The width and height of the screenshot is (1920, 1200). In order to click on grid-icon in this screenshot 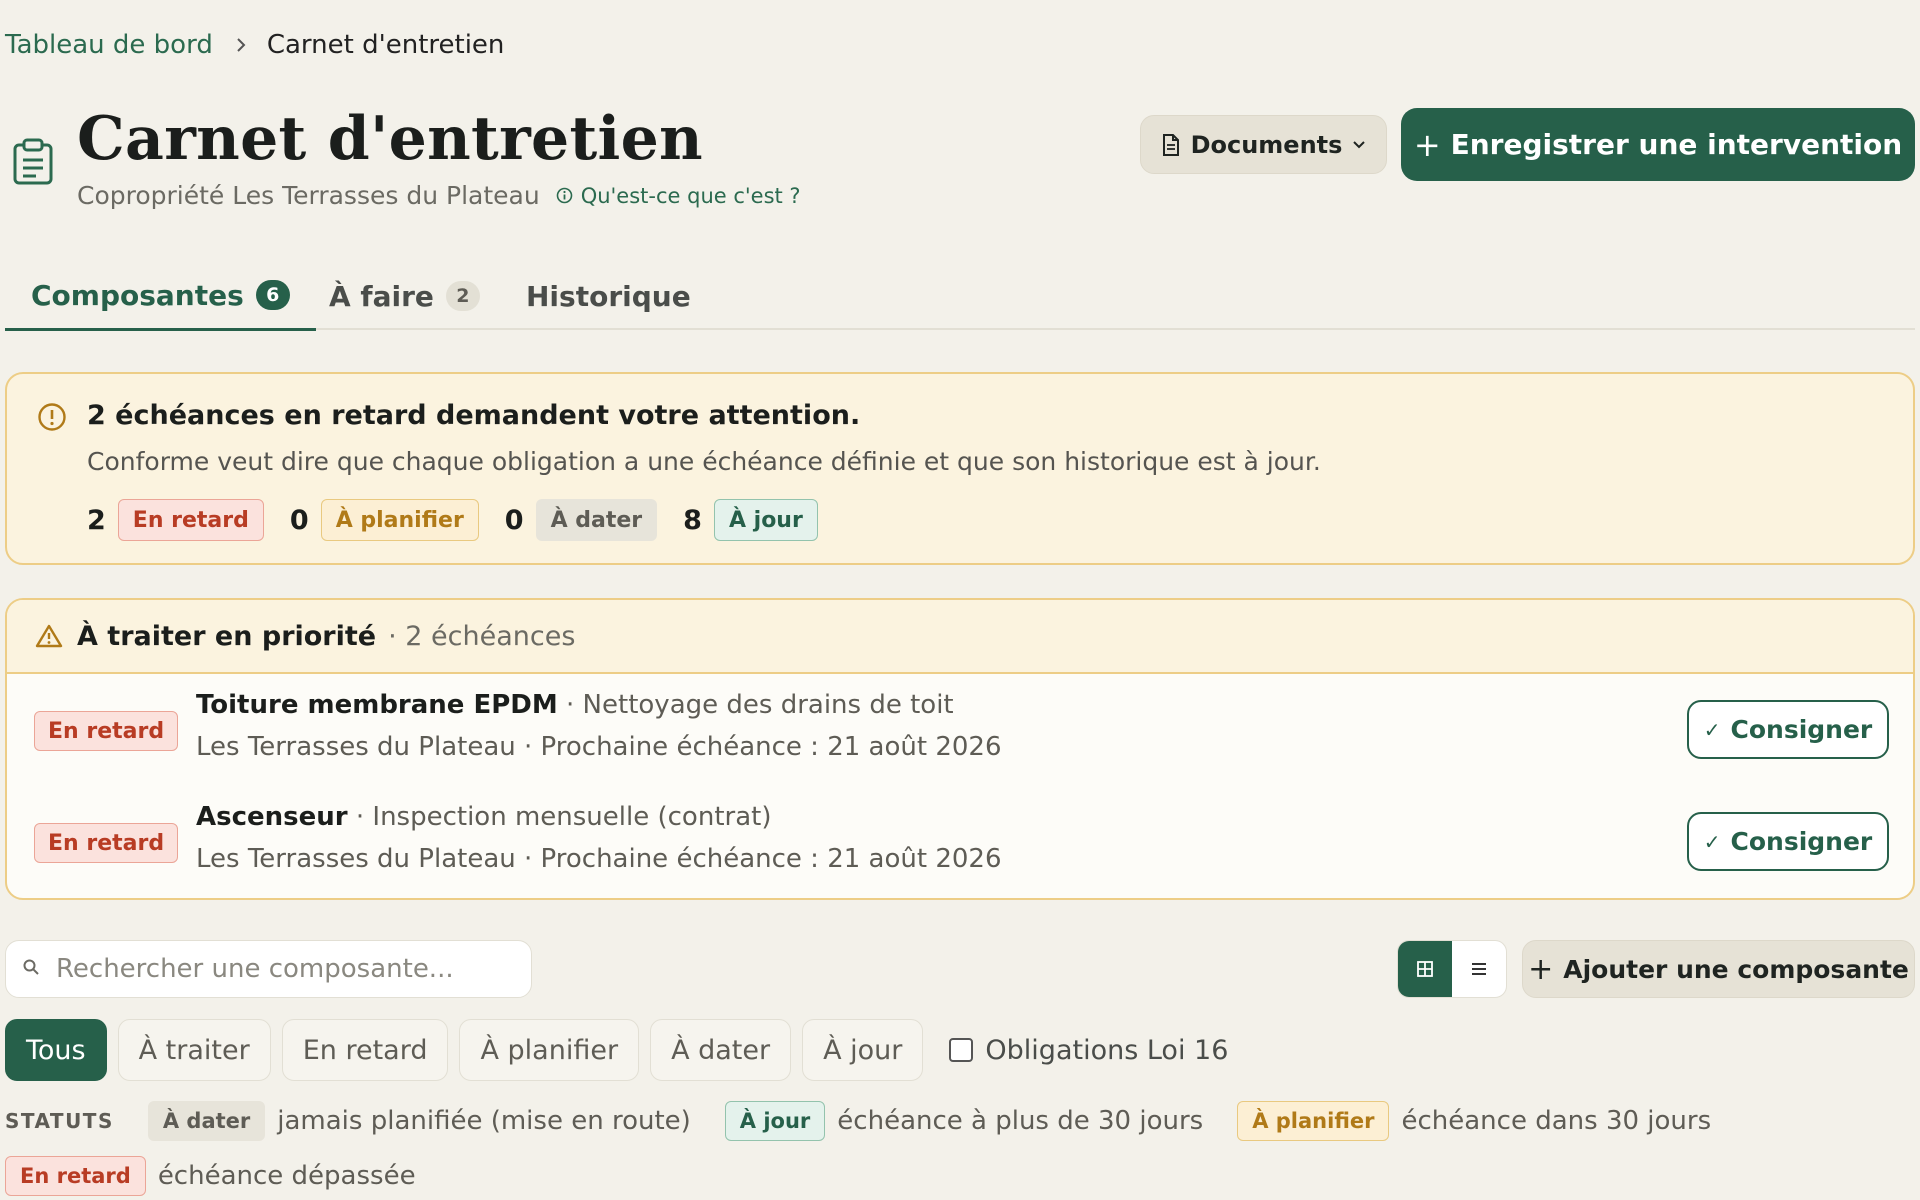, I will do `click(1425, 969)`.